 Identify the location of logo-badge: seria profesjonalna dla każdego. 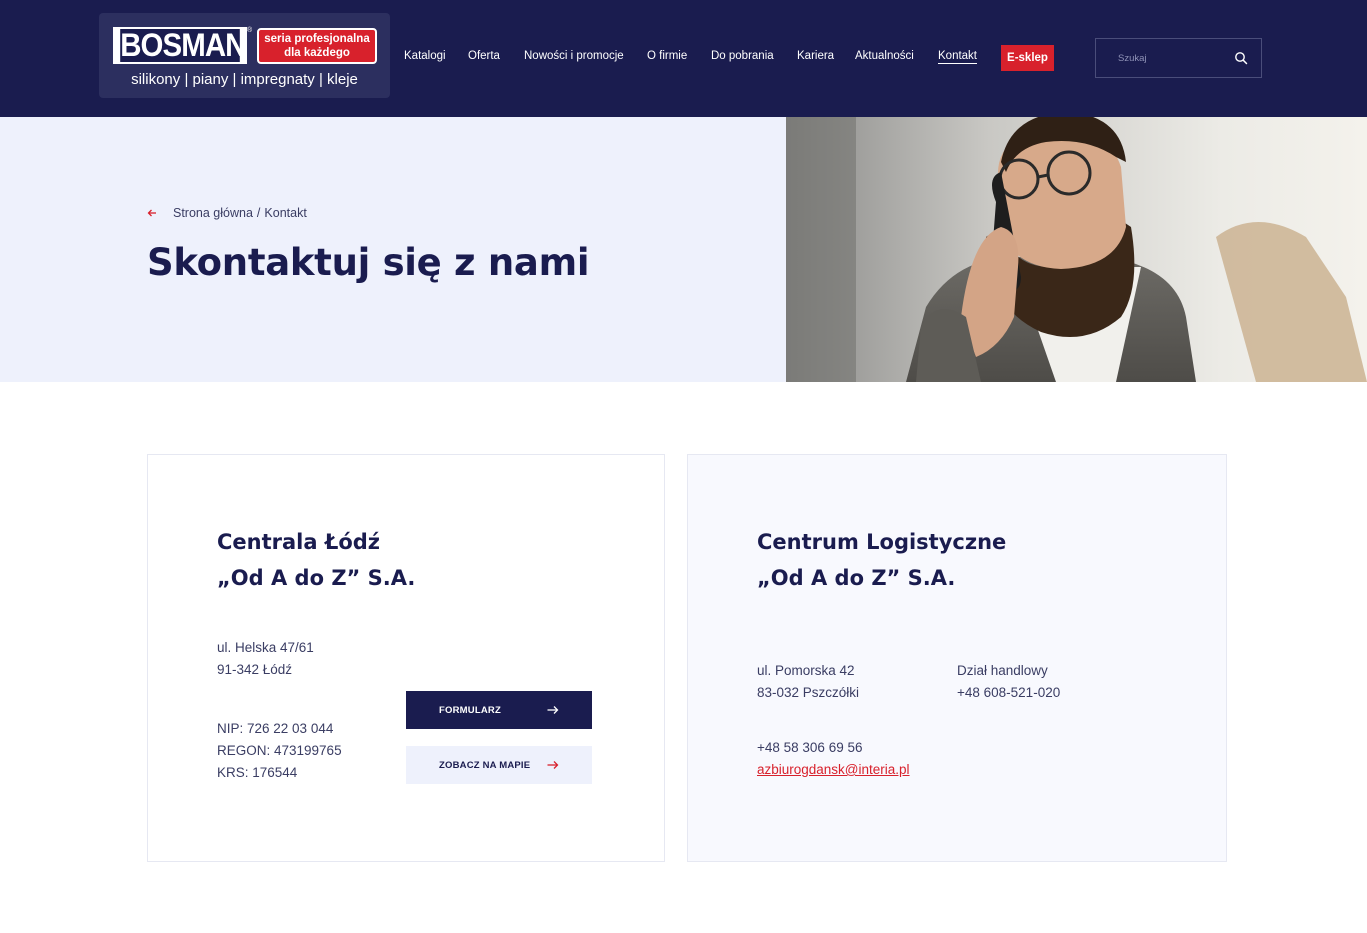
(317, 46).